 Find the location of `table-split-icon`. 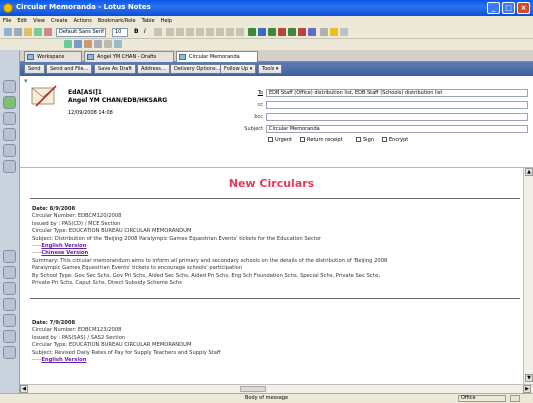

table-split-icon is located at coordinates (292, 32).